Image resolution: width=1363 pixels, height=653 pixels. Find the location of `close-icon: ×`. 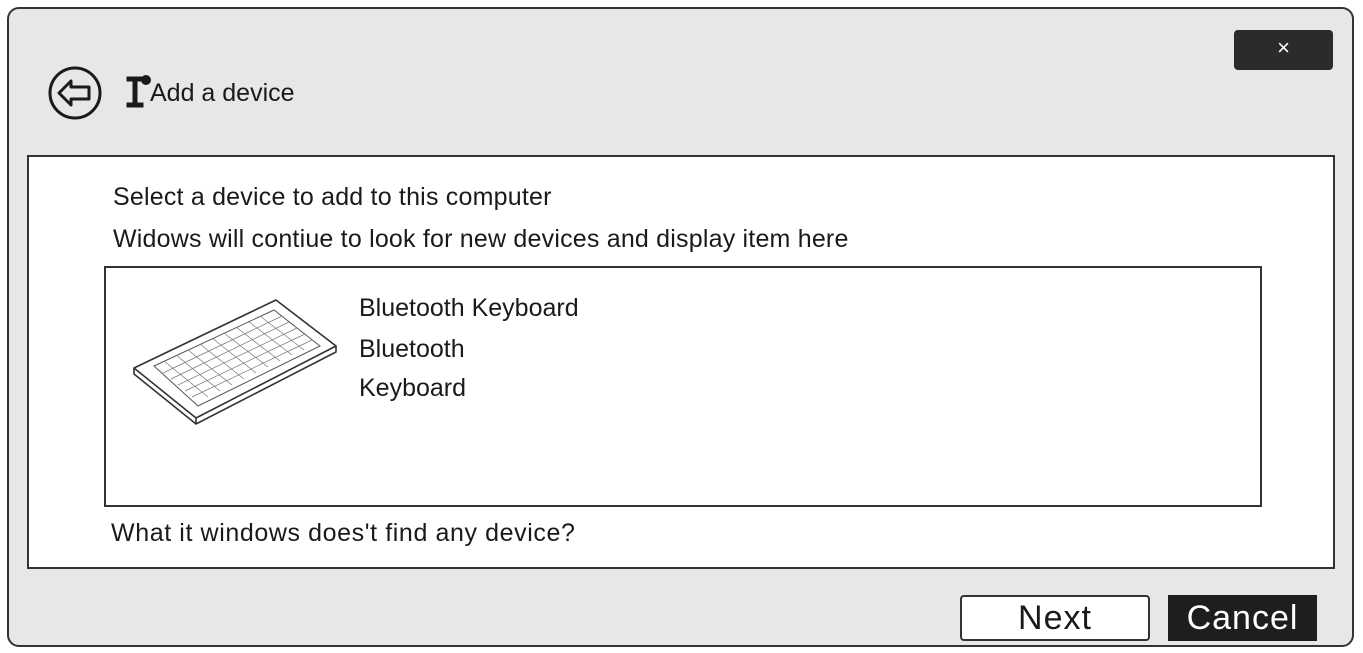

close-icon: × is located at coordinates (1283, 47).